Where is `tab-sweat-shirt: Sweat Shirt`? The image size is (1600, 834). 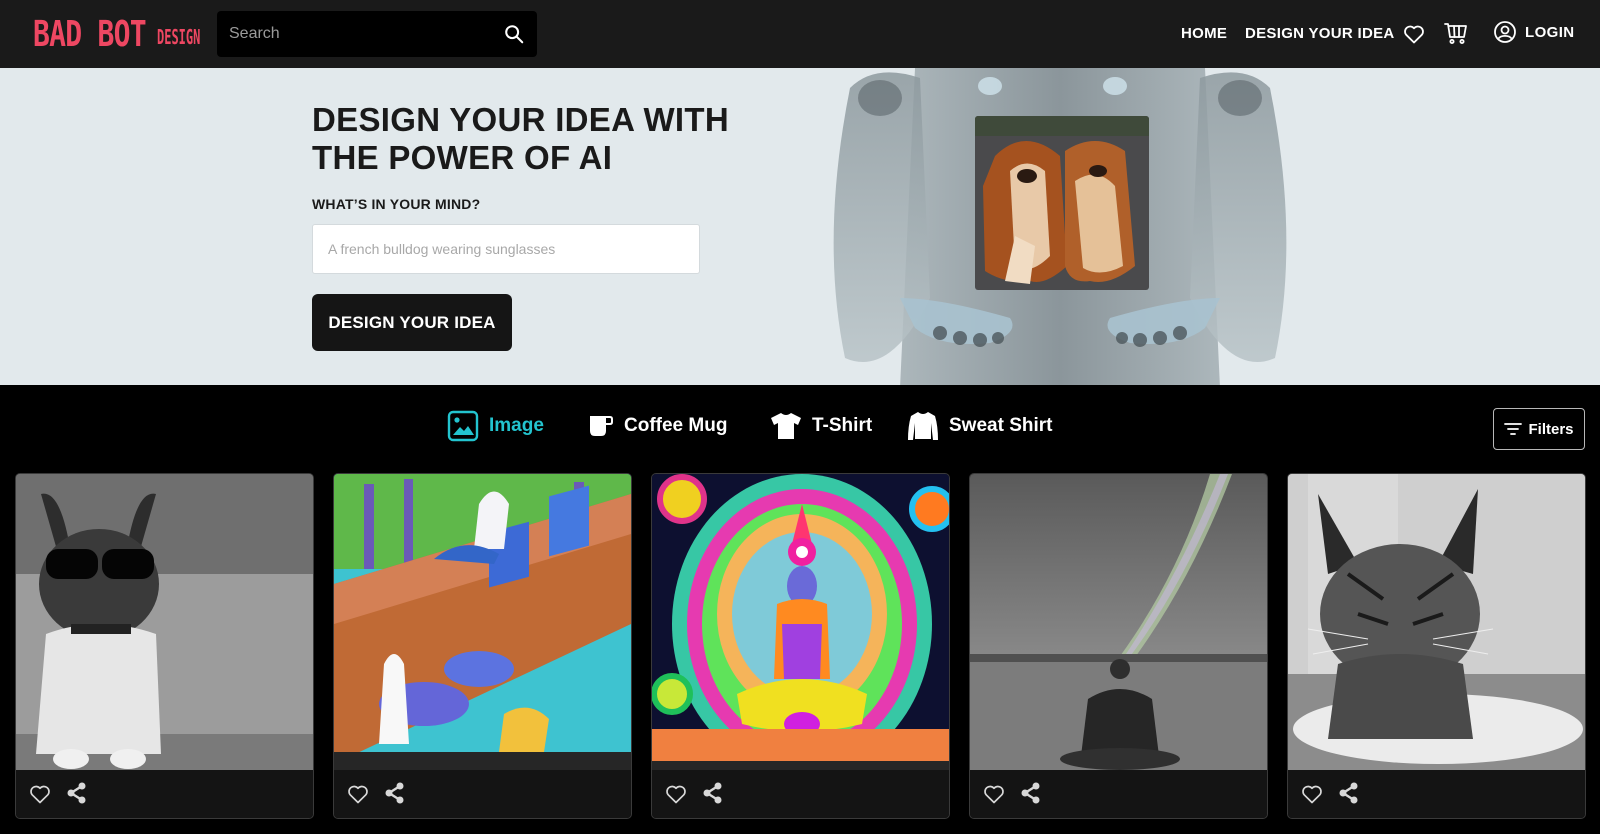 tab-sweat-shirt: Sweat Shirt is located at coordinates (979, 426).